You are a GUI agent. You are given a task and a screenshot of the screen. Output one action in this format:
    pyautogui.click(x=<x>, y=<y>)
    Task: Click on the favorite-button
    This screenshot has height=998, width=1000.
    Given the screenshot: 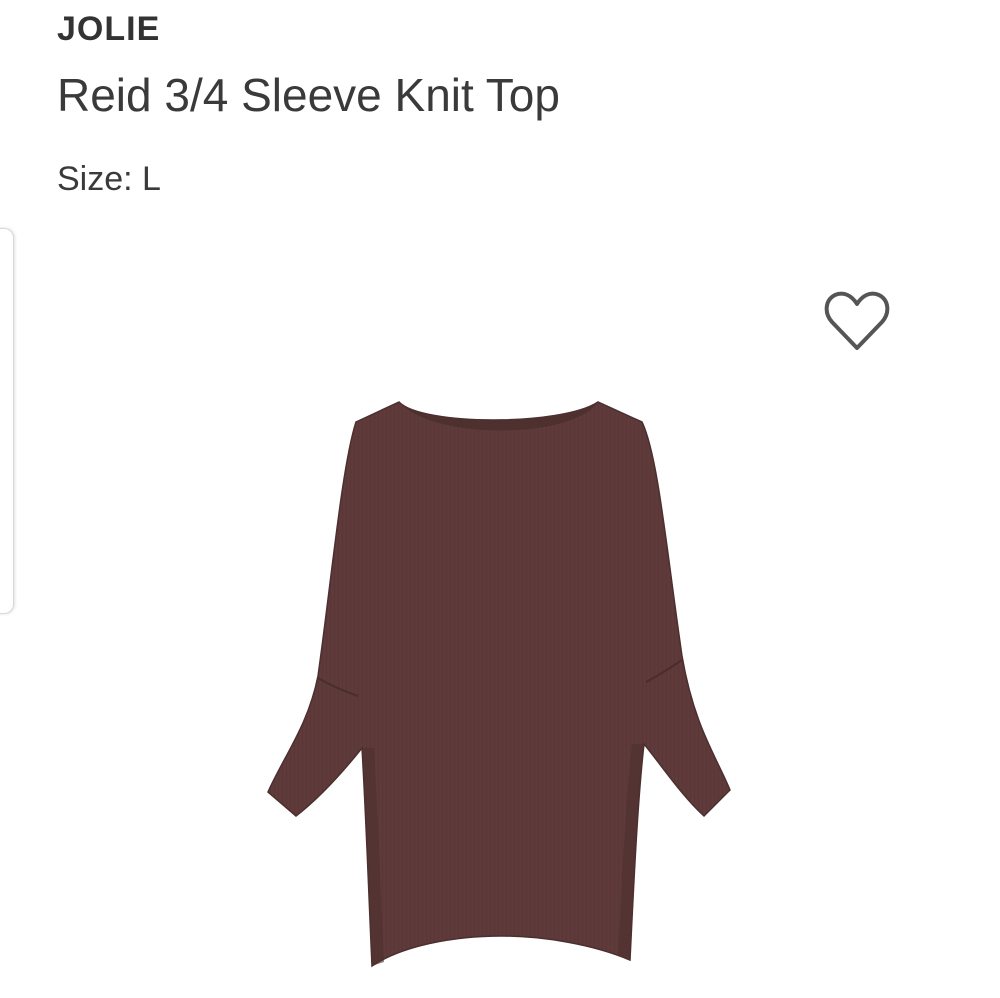 What is the action you would take?
    pyautogui.click(x=857, y=321)
    